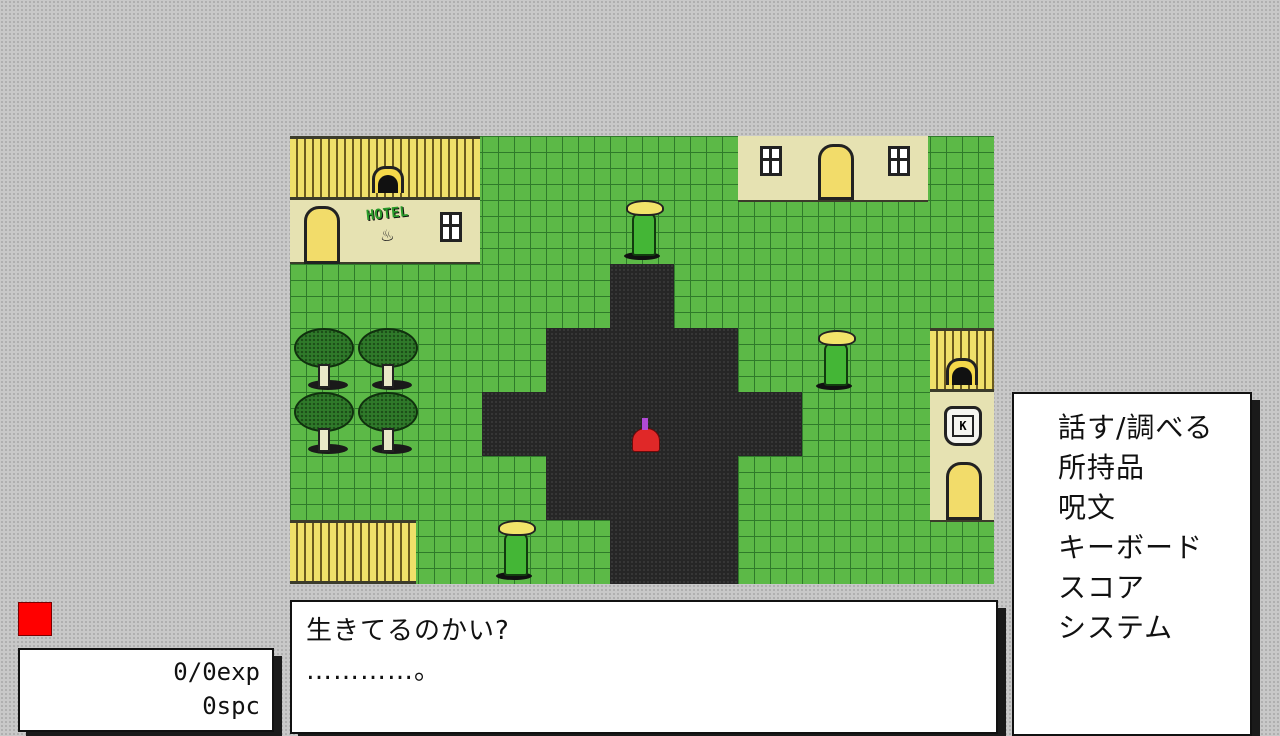 Image resolution: width=1280 pixels, height=736 pixels. I want to click on dark-path, so click(706, 552).